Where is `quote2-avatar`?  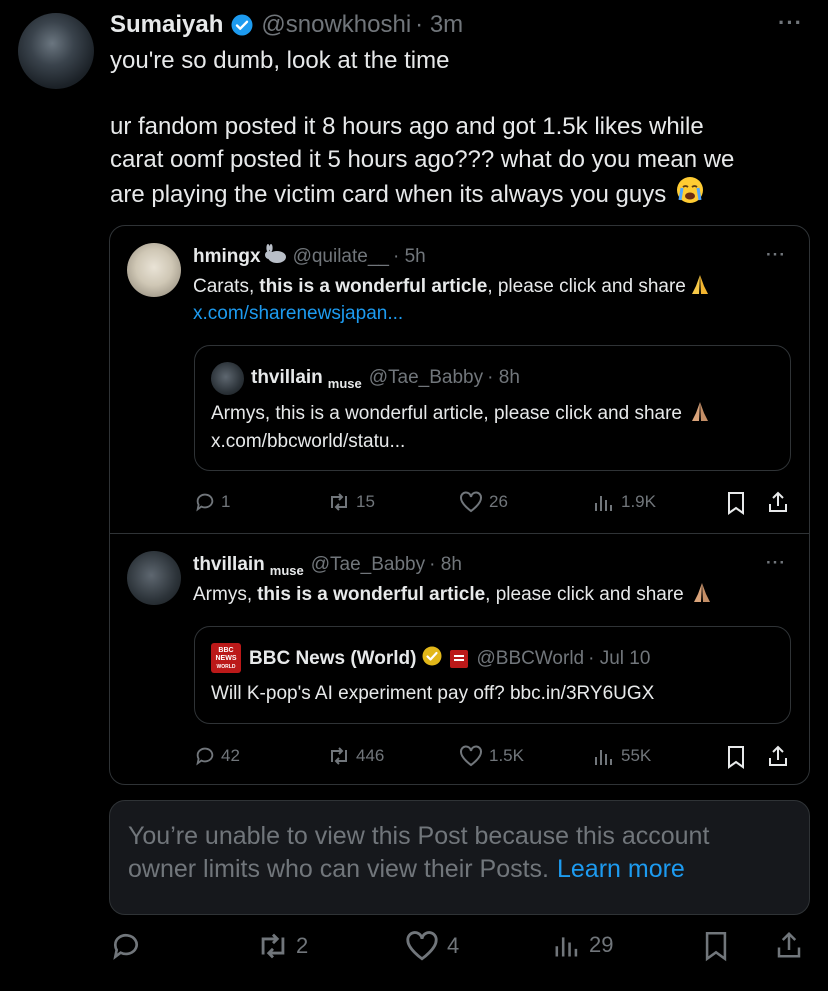
quote2-avatar is located at coordinates (154, 578).